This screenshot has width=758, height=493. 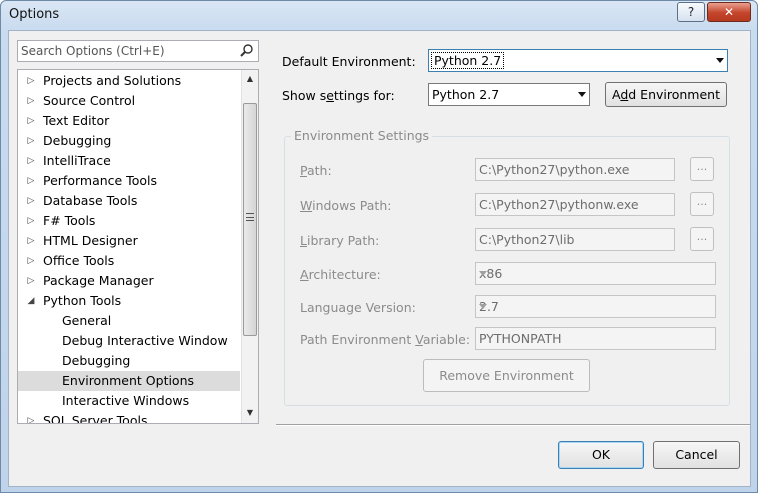 What do you see at coordinates (129, 221) in the screenshot?
I see `tree-item: ▷ F# Tools` at bounding box center [129, 221].